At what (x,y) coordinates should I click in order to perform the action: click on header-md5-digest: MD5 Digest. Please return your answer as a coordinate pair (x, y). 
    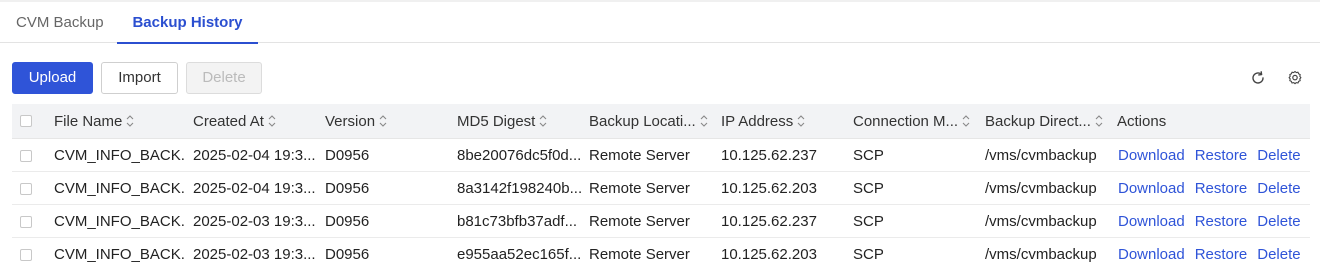
    Looking at the image, I should click on (519, 121).